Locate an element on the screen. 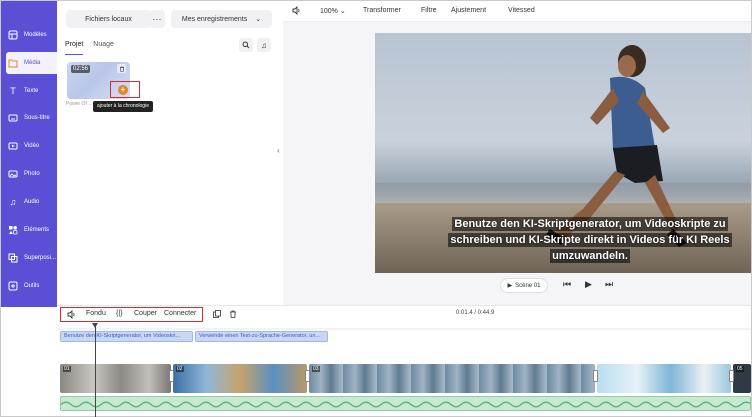  subtitle-icon is located at coordinates (13, 118).